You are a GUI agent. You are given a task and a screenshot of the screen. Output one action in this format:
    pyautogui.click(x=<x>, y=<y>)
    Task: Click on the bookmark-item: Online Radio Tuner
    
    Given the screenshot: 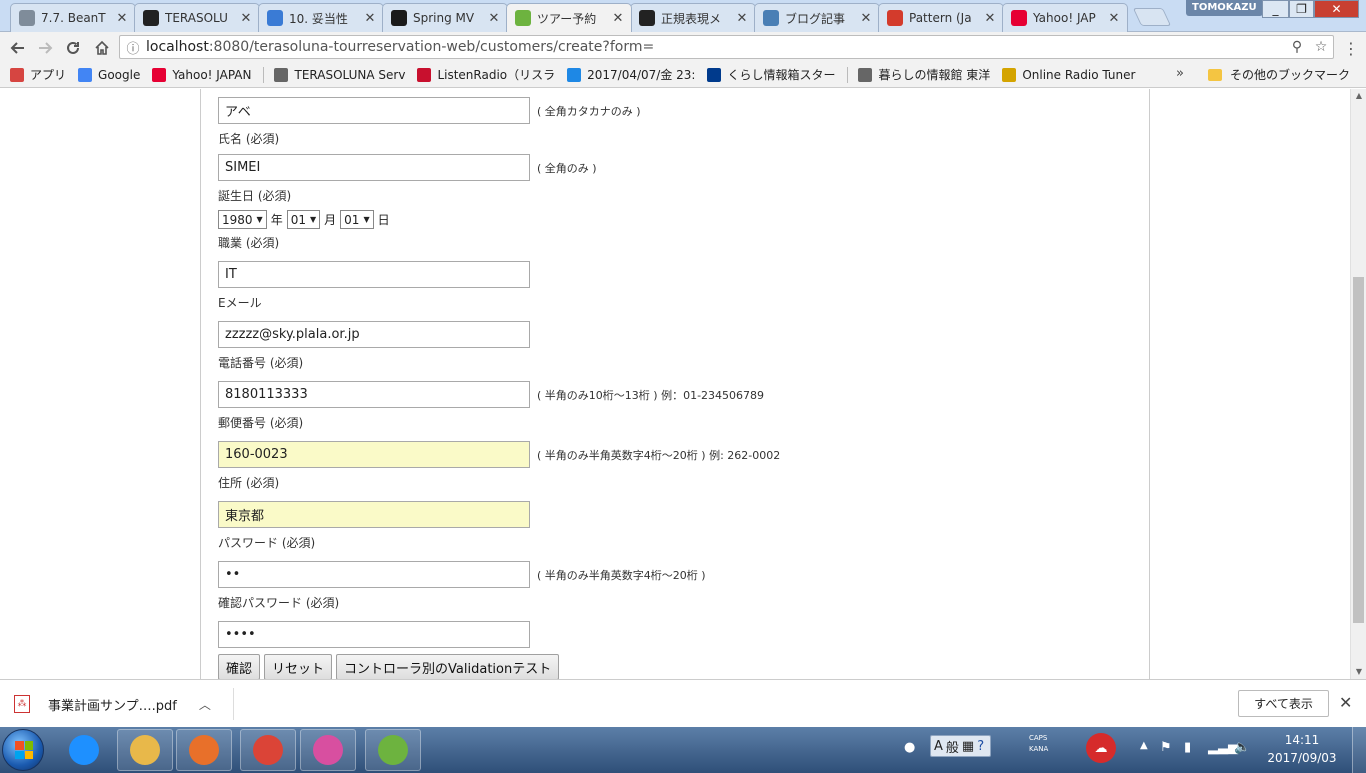 What is the action you would take?
    pyautogui.click(x=1068, y=74)
    